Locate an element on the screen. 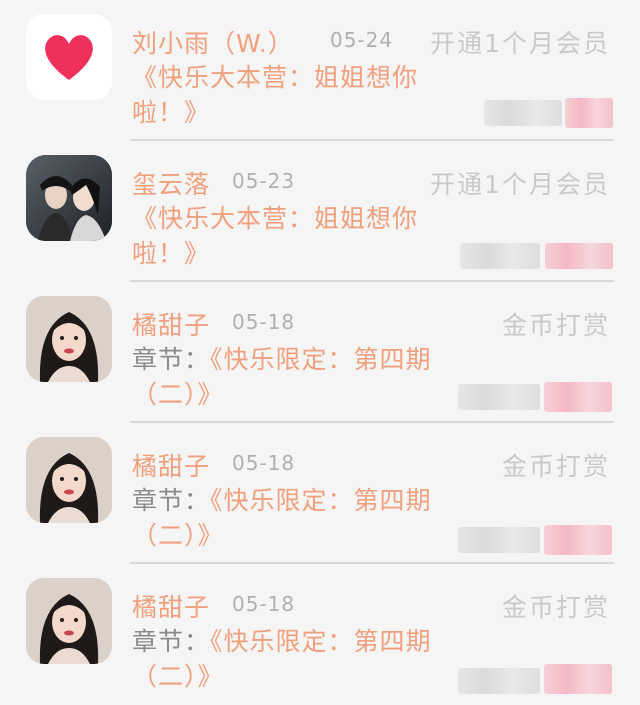 The image size is (640, 705). date: 05-23 is located at coordinates (264, 181).